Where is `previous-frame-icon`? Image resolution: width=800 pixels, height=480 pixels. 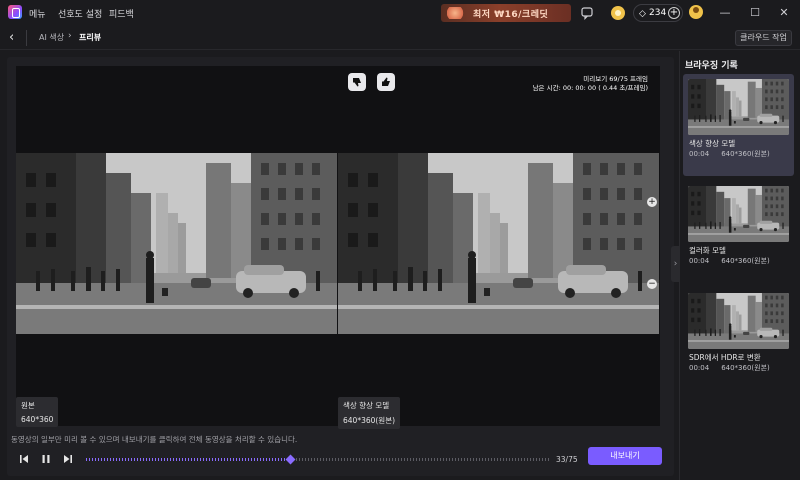 previous-frame-icon is located at coordinates (24, 459).